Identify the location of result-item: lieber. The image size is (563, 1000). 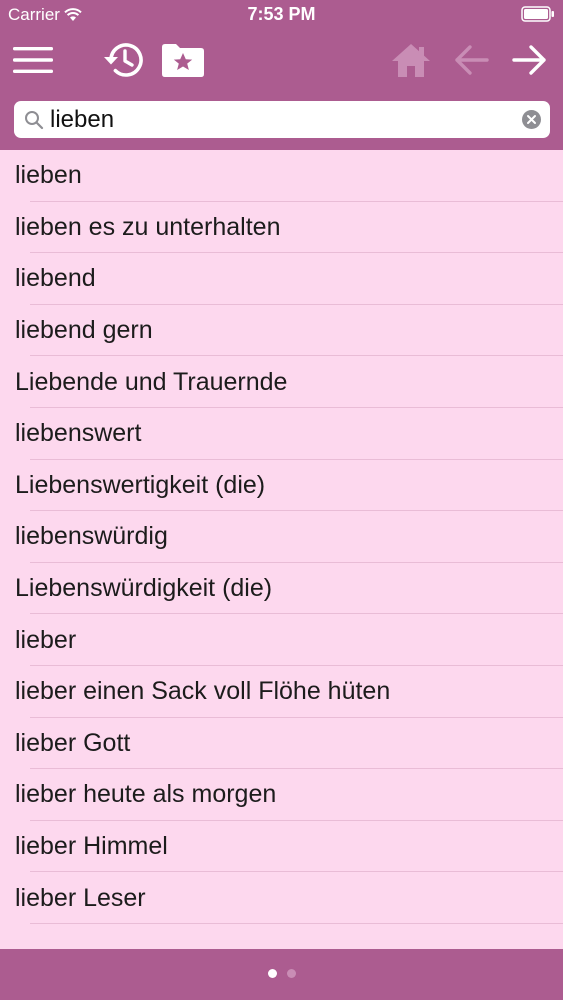
(281, 640).